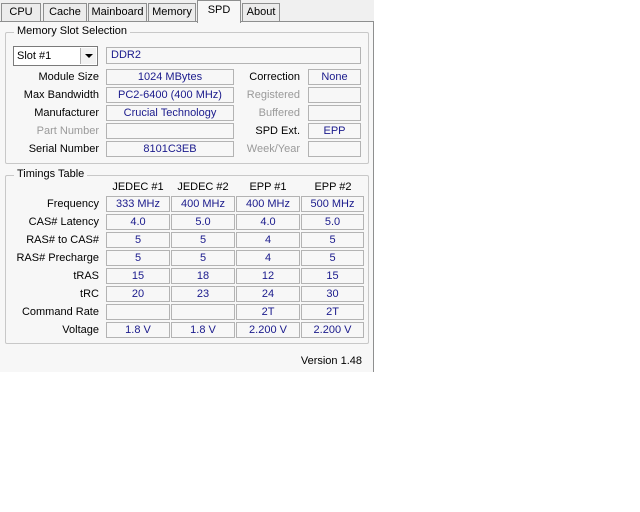  I want to click on tab-cpu: CPU, so click(21, 12).